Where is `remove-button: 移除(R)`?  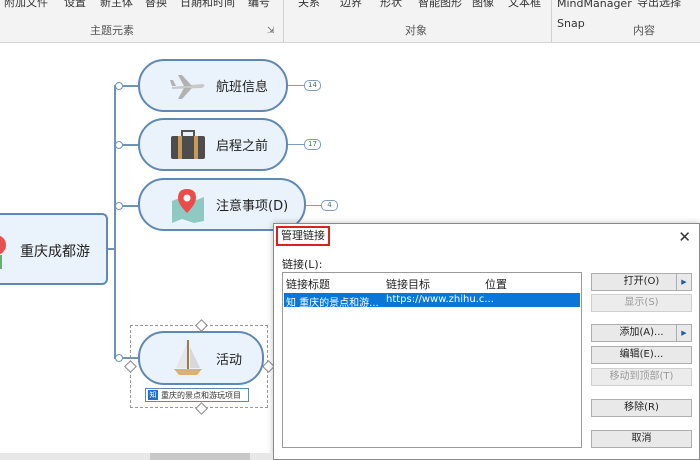
remove-button: 移除(R) is located at coordinates (641, 408).